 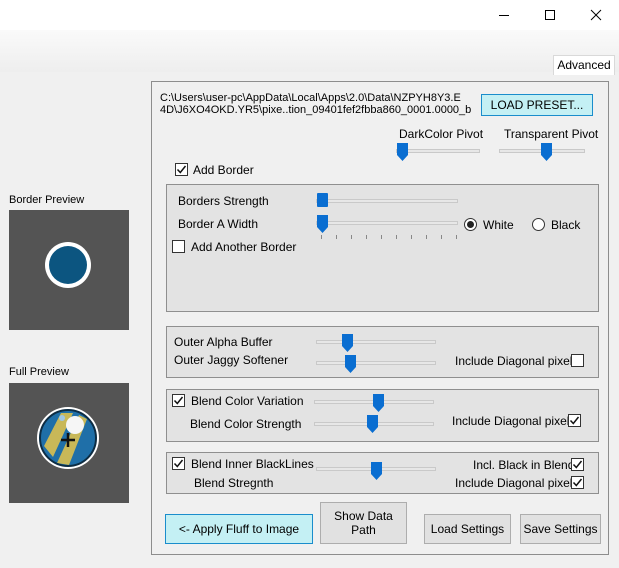 I want to click on save-settings-button: Save Settings, so click(x=560, y=529).